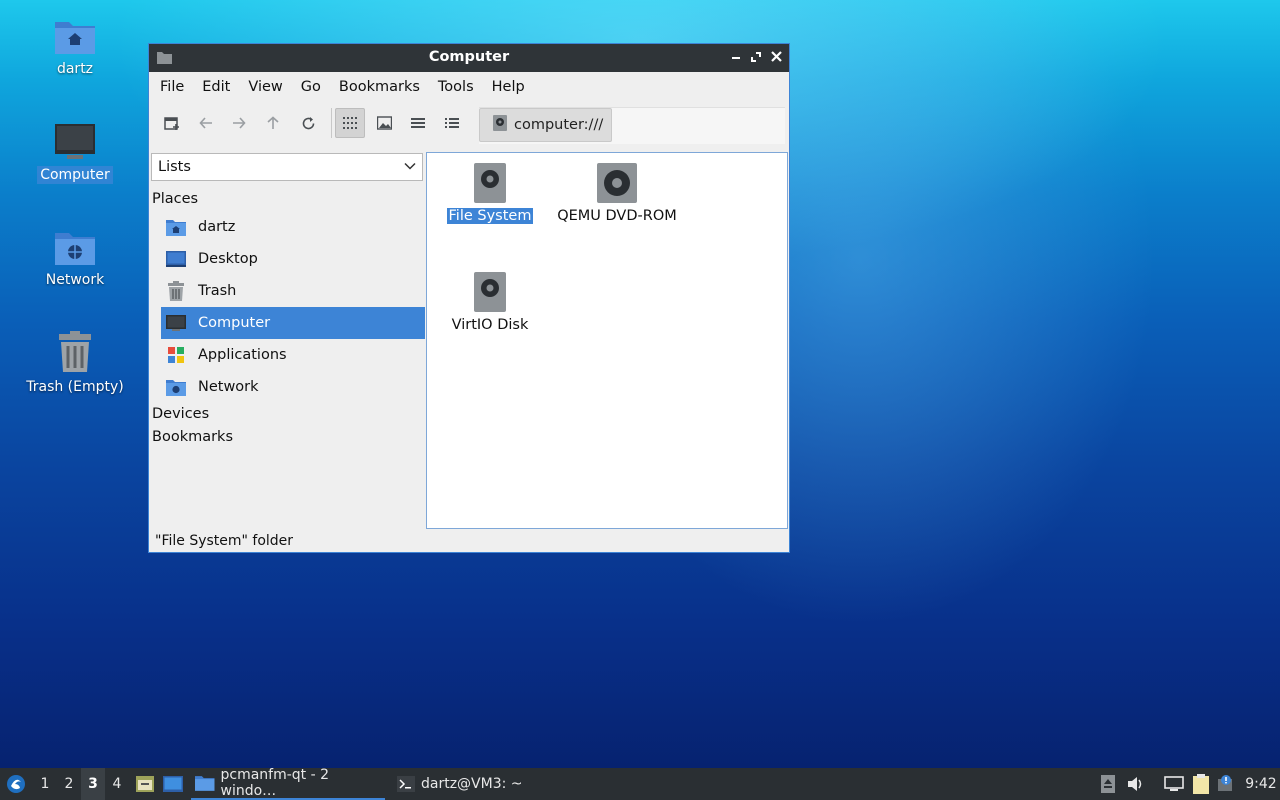 The width and height of the screenshot is (1280, 800). Describe the element at coordinates (293, 259) in the screenshot. I see `sidebar-item-desktop: Desktop` at that location.